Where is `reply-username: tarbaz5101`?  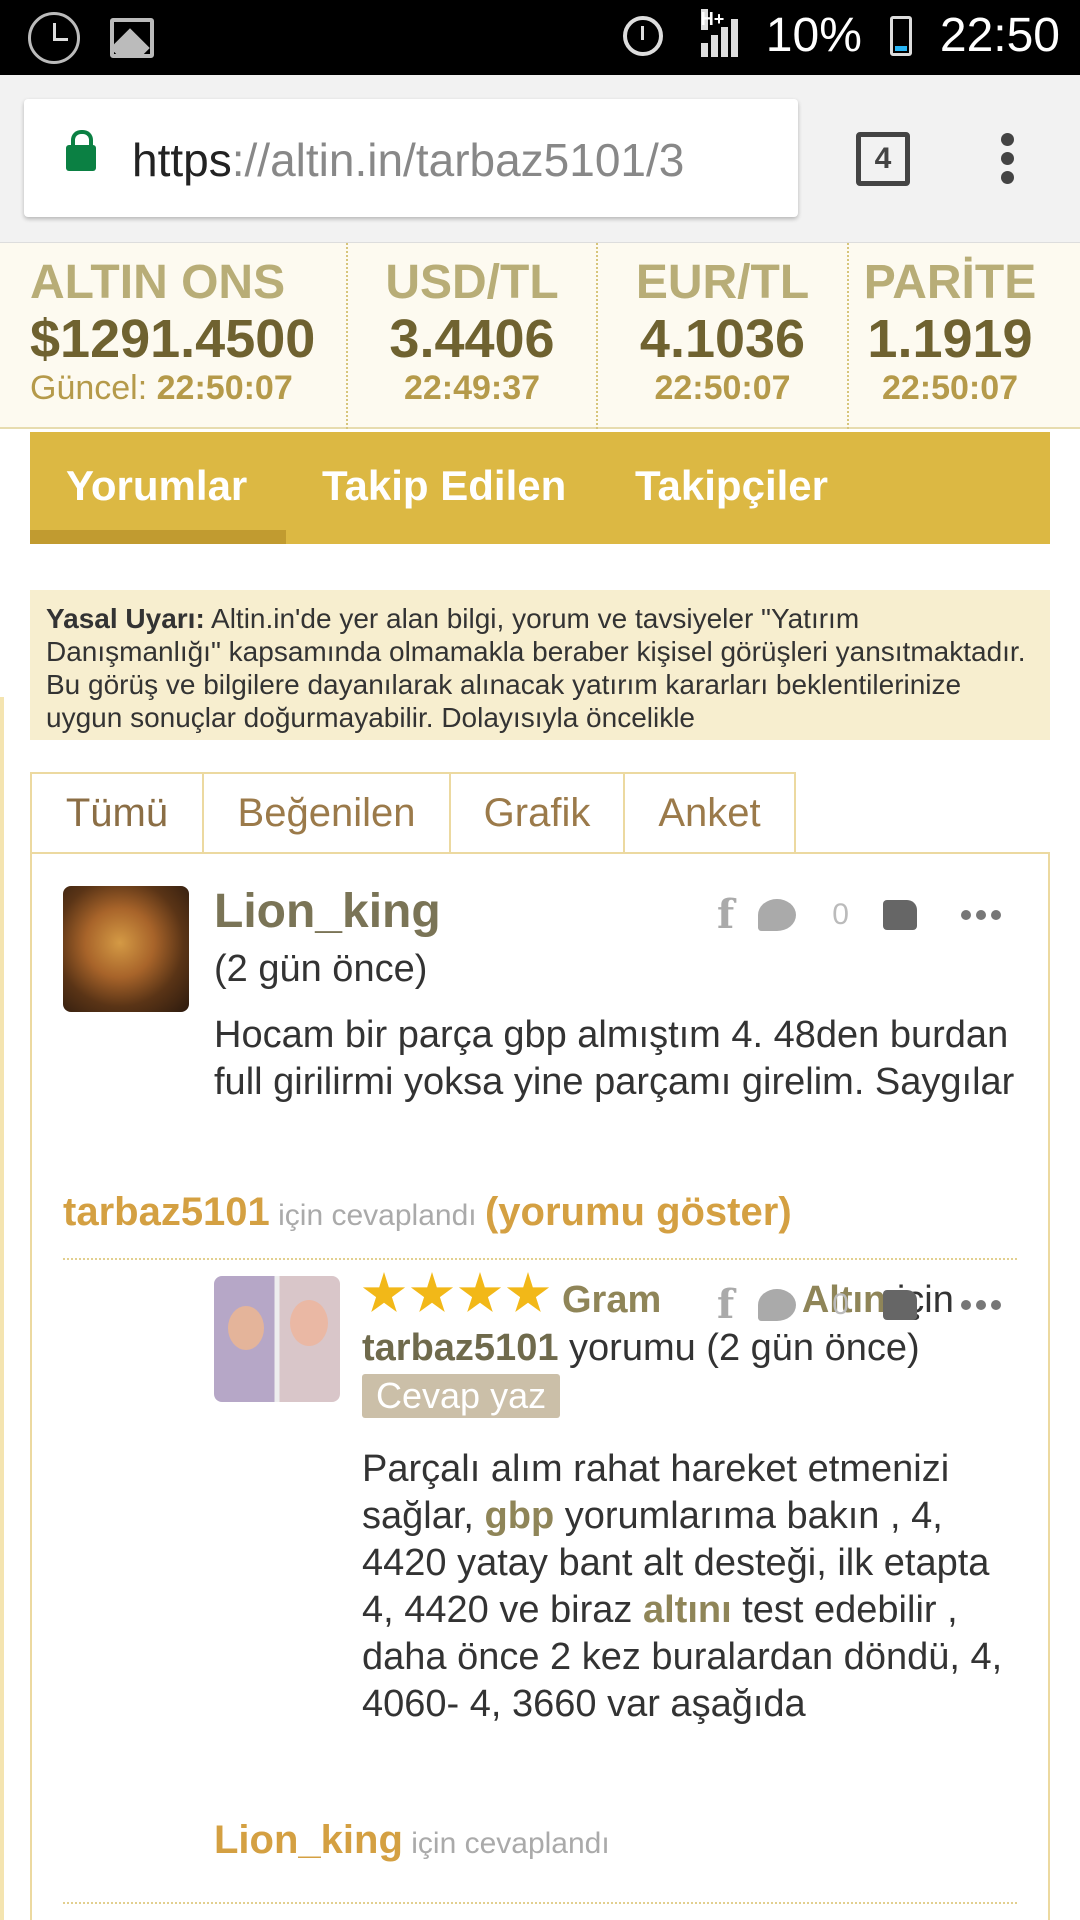
reply-username: tarbaz5101 is located at coordinates (460, 1348).